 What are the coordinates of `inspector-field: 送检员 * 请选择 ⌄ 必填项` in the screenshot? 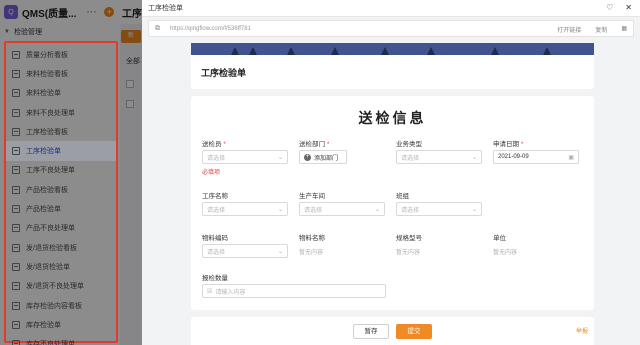 It's located at (245, 157).